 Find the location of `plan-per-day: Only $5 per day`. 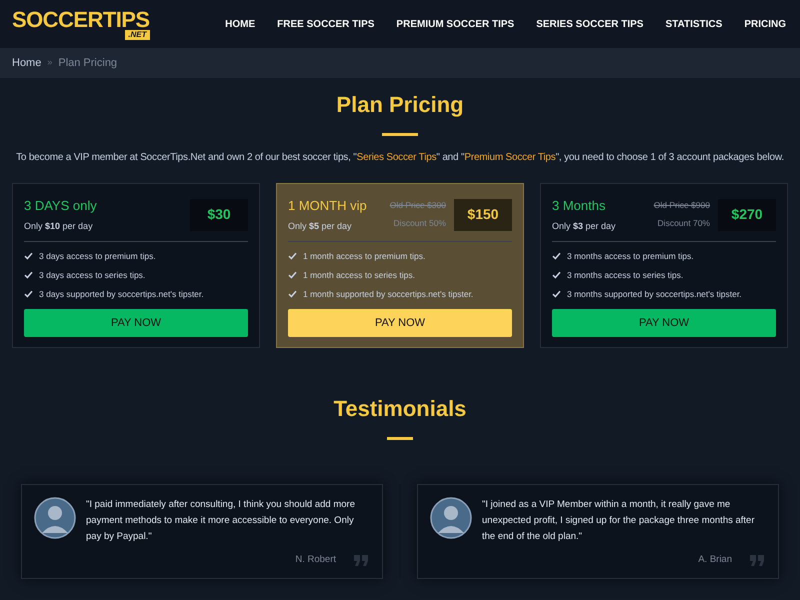

plan-per-day: Only $5 per day is located at coordinates (327, 226).